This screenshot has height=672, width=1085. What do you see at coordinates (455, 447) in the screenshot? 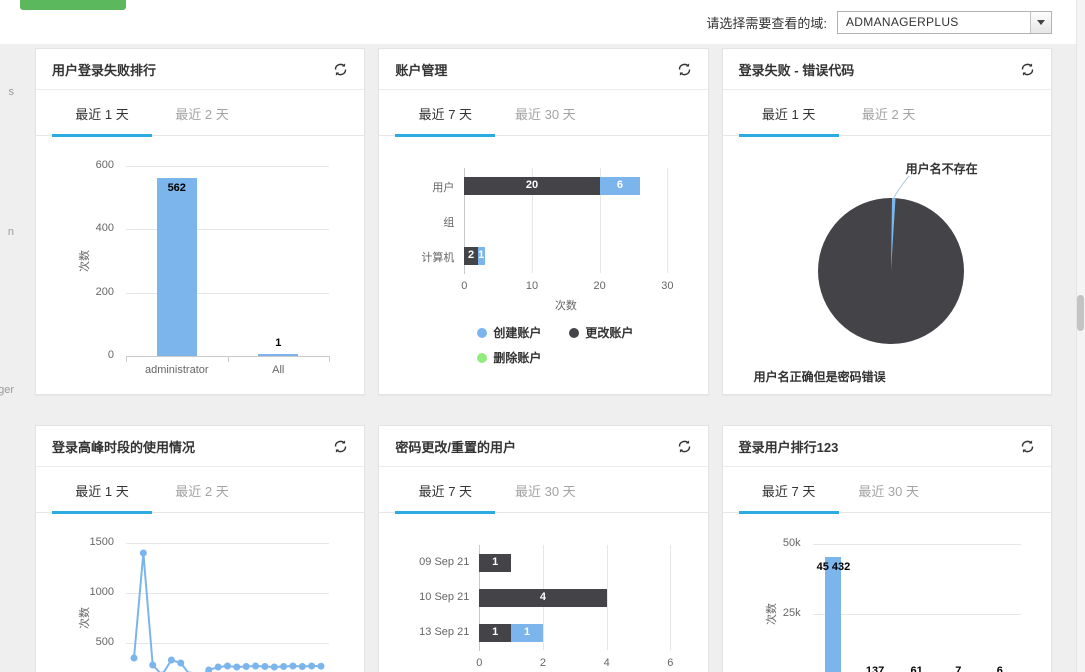
I see `card-title: 密码更改/重置的用户` at bounding box center [455, 447].